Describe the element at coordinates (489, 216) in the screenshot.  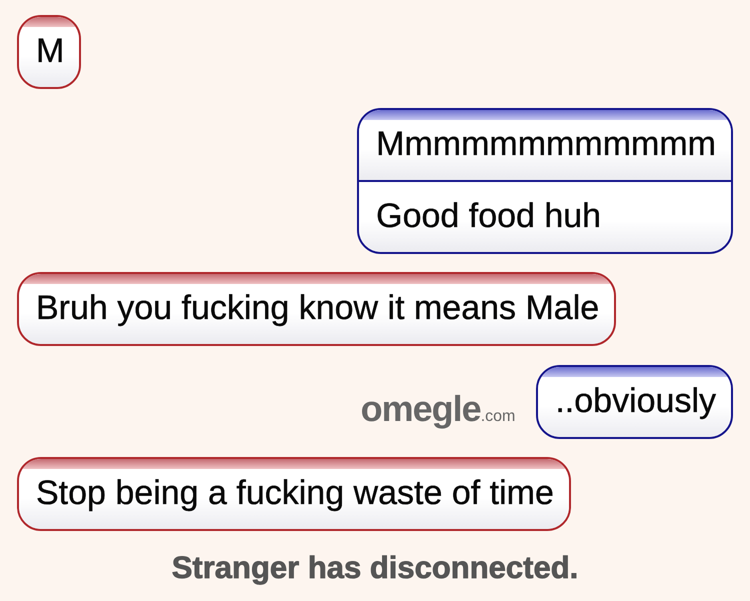
I see `message-text: Good food huh` at that location.